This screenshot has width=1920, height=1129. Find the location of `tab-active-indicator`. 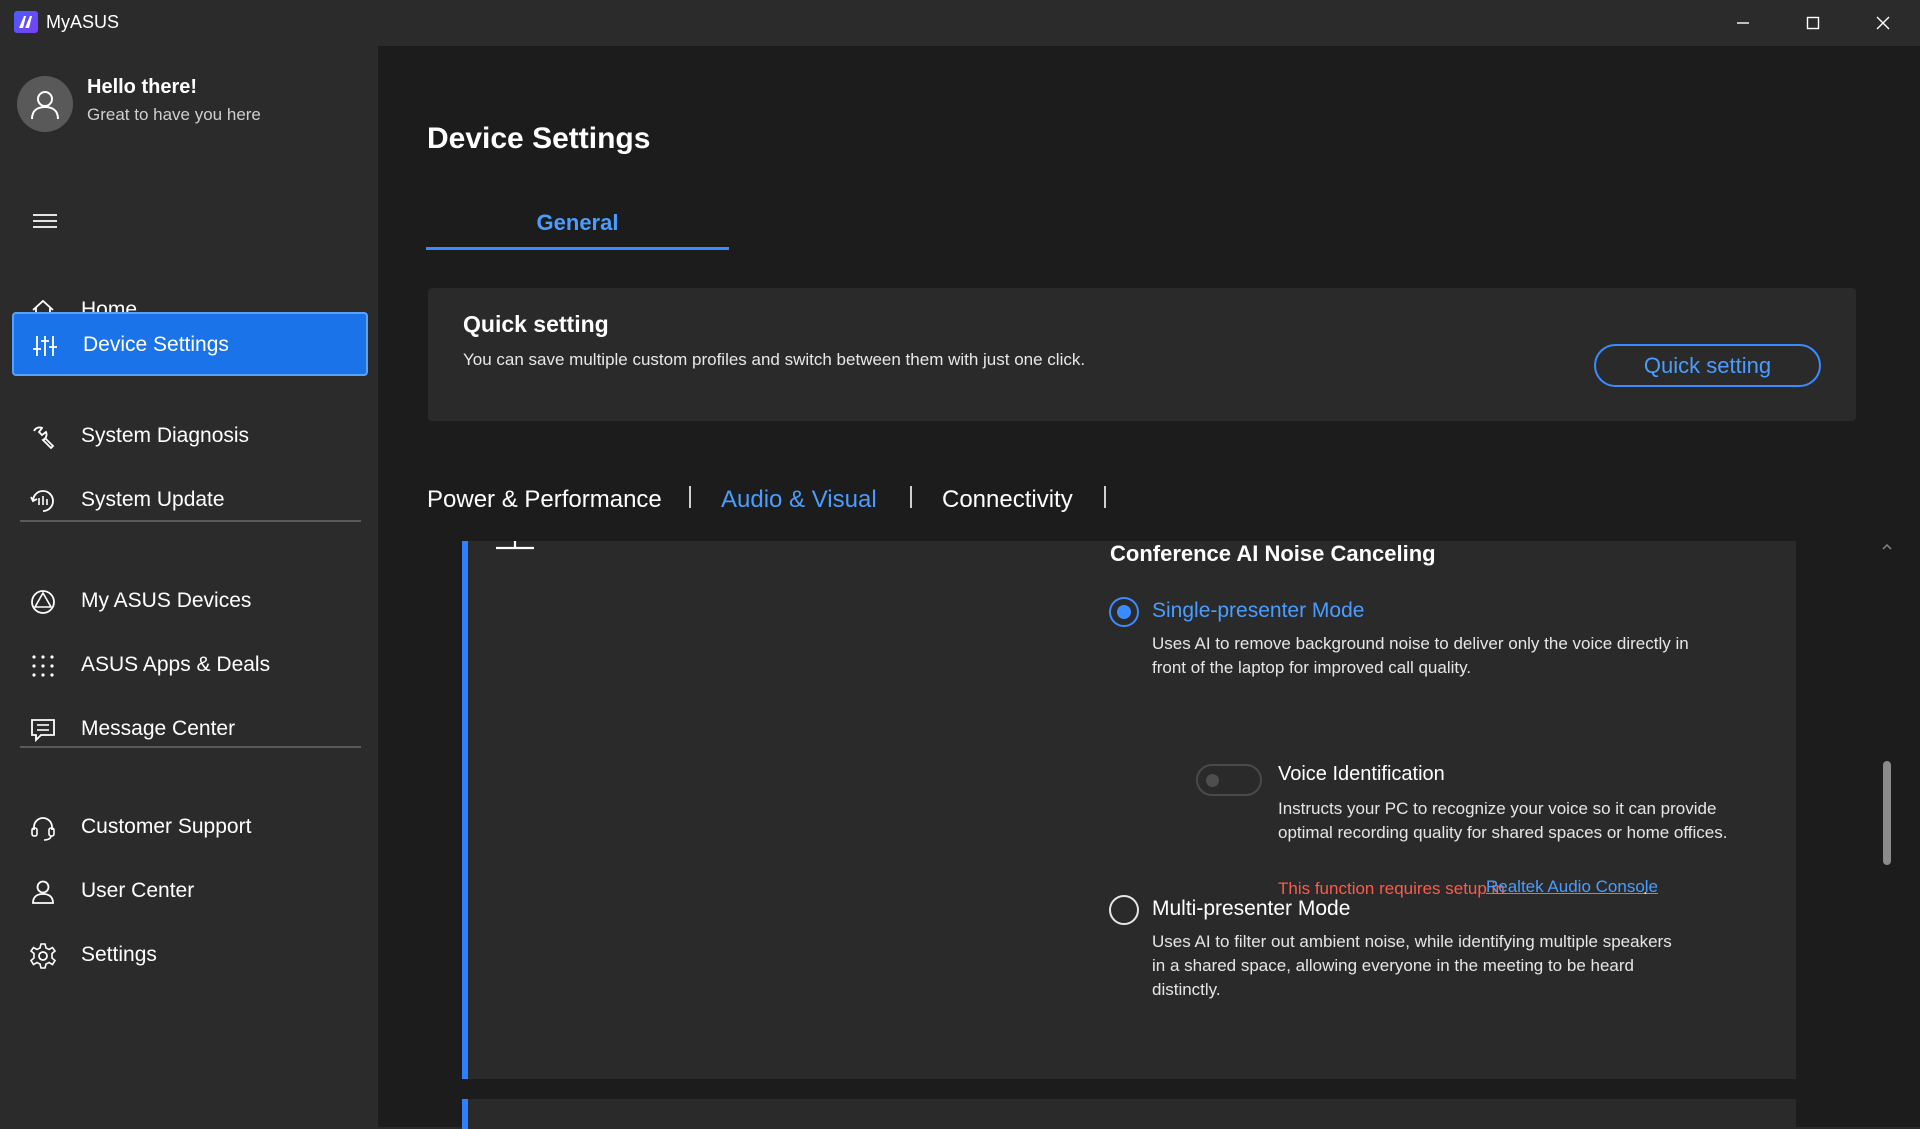

tab-active-indicator is located at coordinates (577, 248).